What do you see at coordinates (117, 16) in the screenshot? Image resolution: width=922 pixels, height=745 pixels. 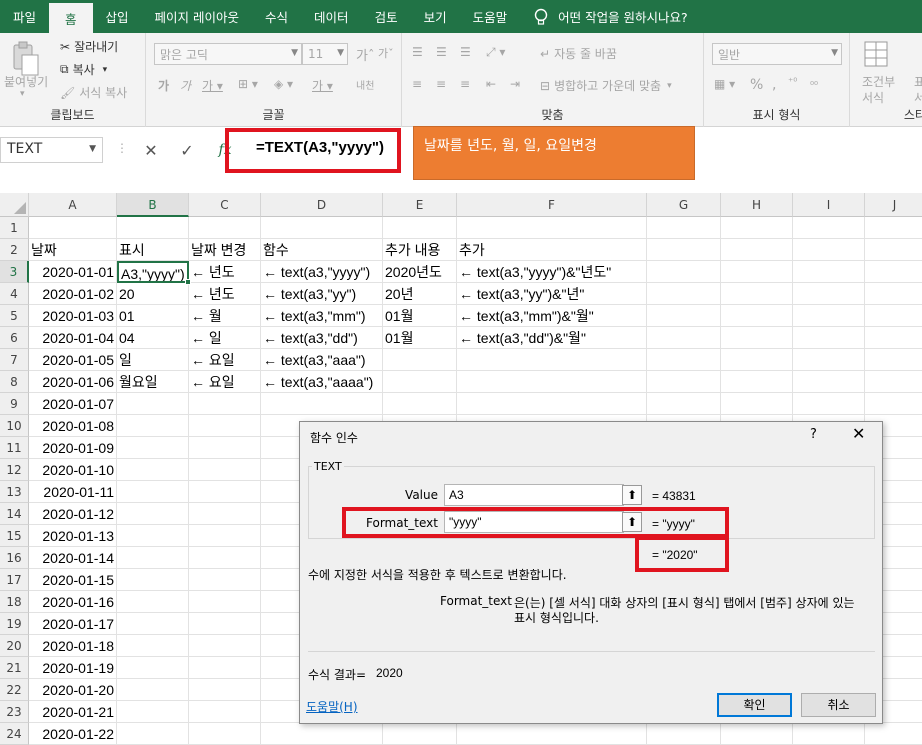 I see `tab-2: 삽입` at bounding box center [117, 16].